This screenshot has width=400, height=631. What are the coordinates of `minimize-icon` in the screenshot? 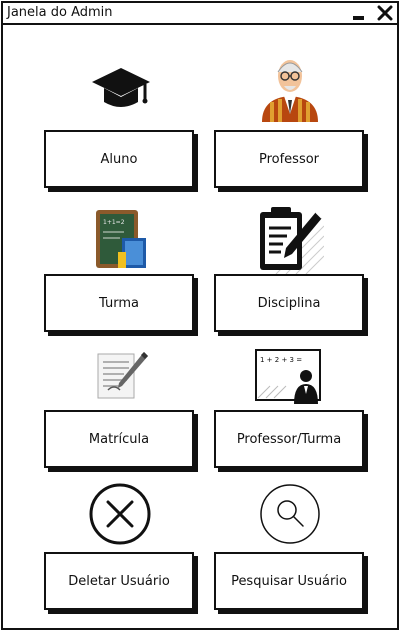 It's located at (359, 14).